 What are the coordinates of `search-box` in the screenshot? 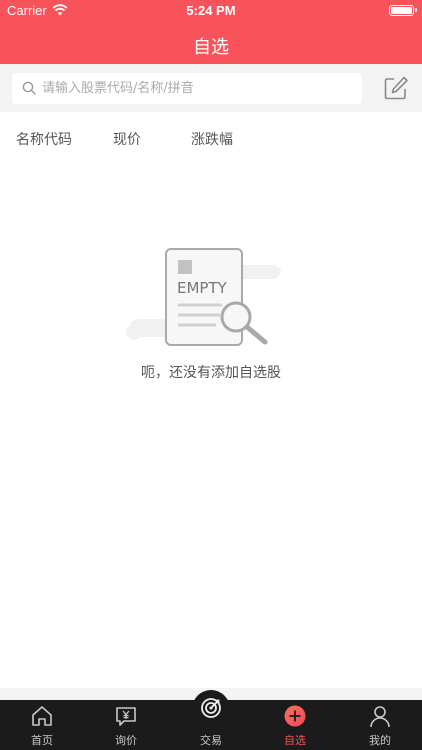 It's located at (187, 88).